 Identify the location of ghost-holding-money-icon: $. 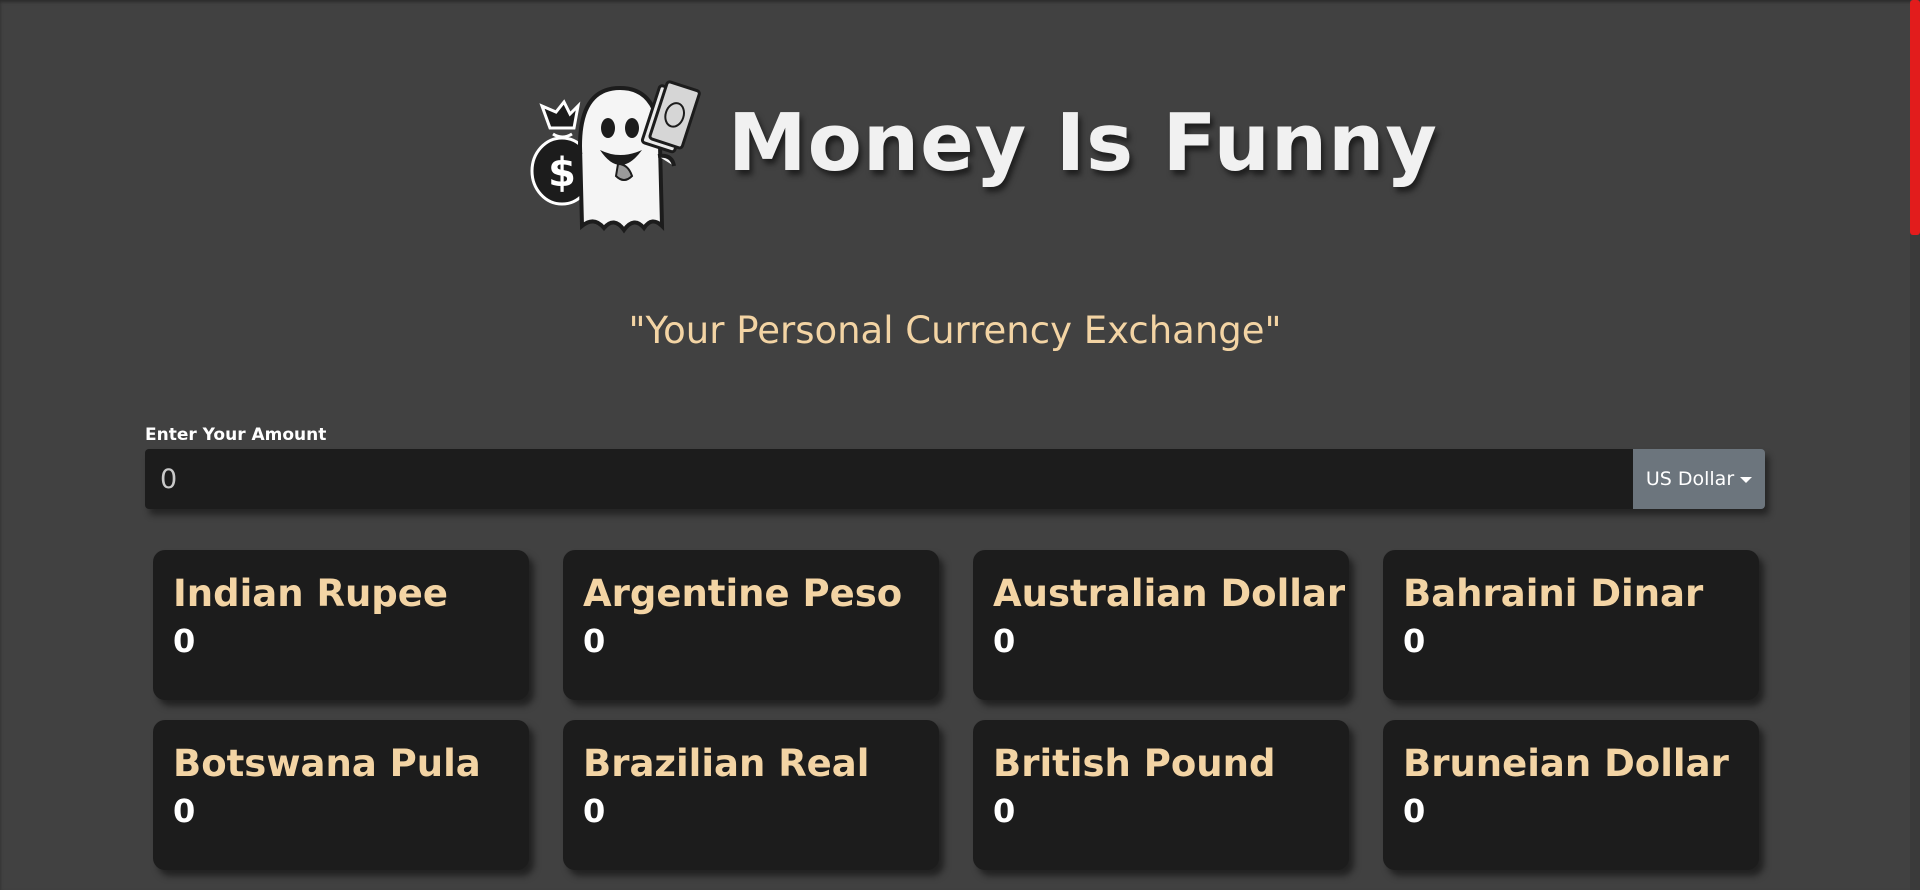
(615, 157).